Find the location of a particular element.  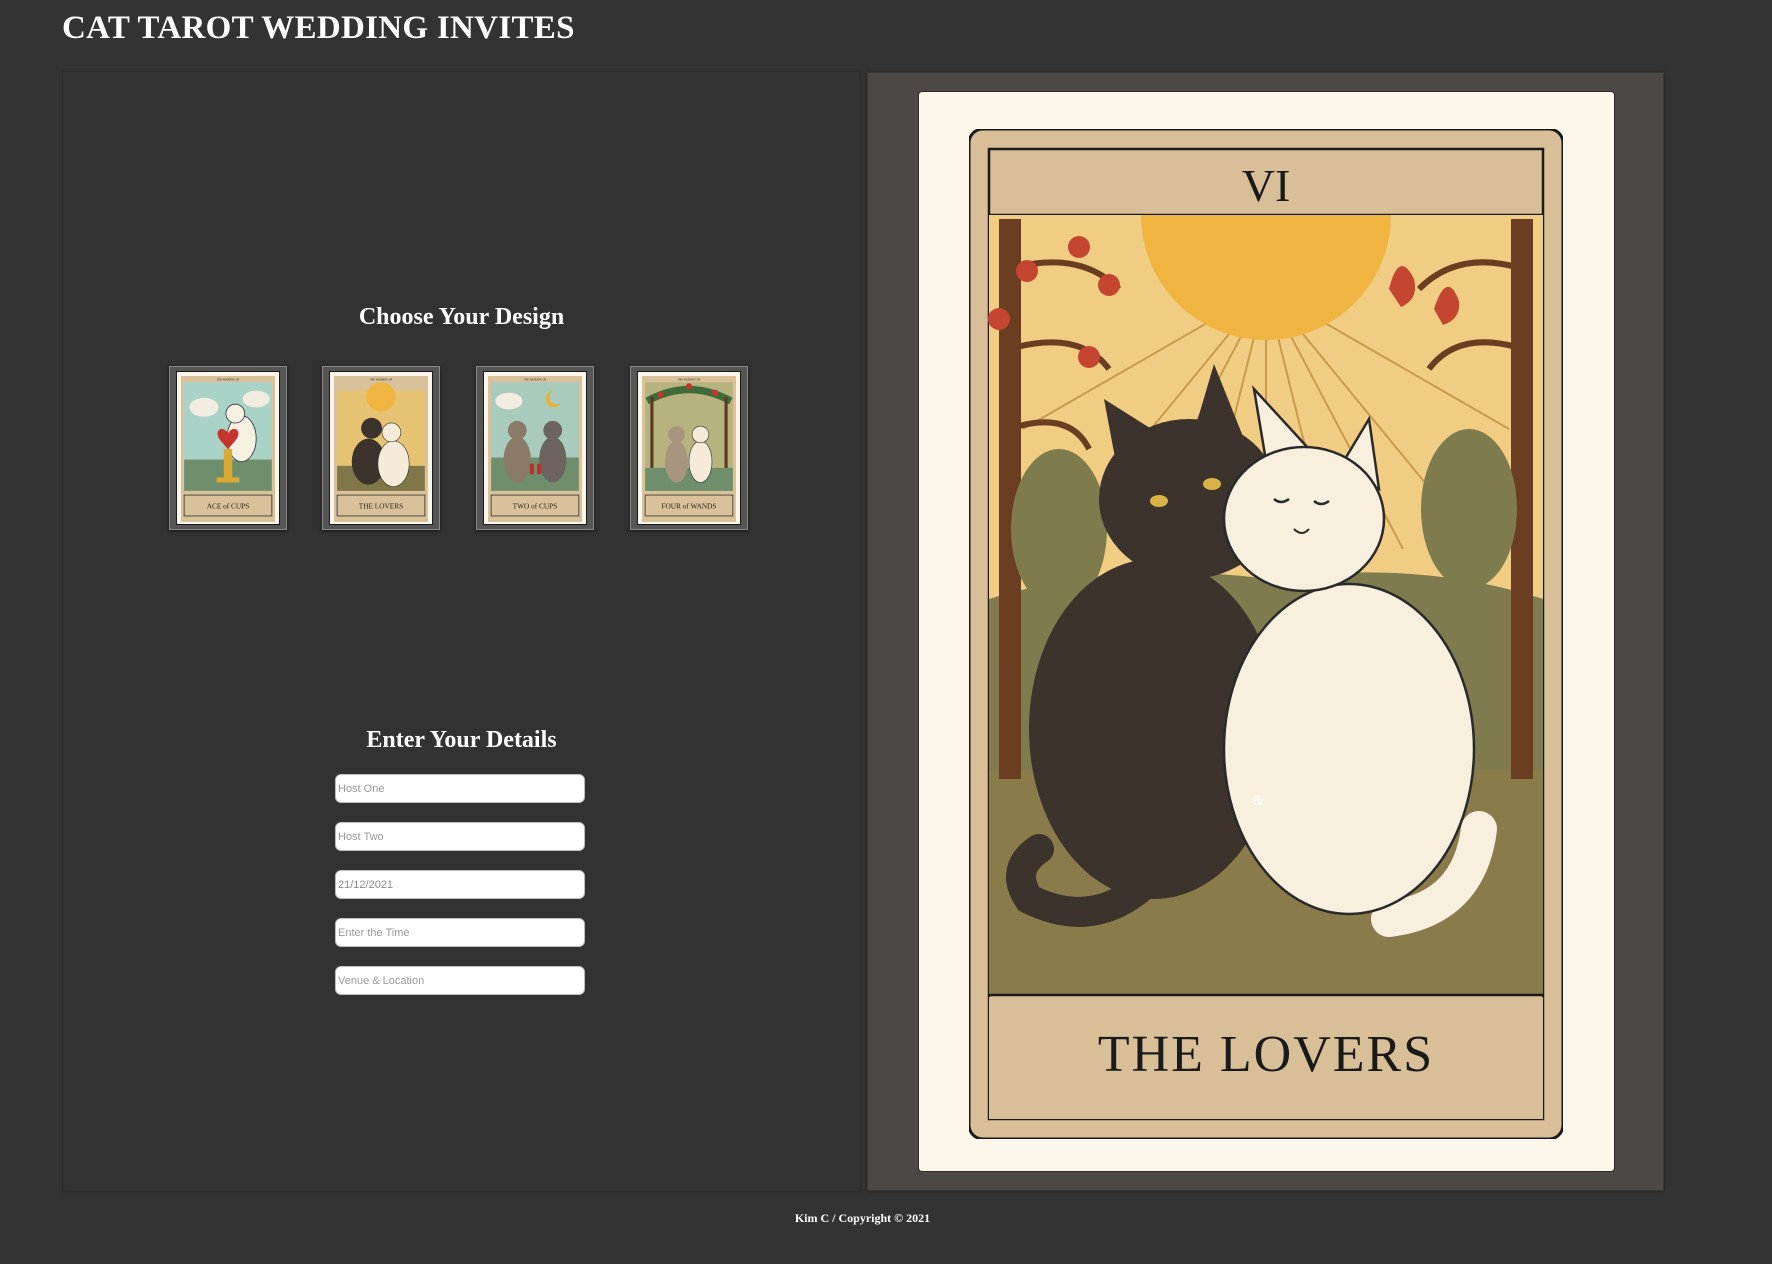

design-option-four-of-wands: THE WEDDING OF FOUR of WANDS is located at coordinates (689, 448).